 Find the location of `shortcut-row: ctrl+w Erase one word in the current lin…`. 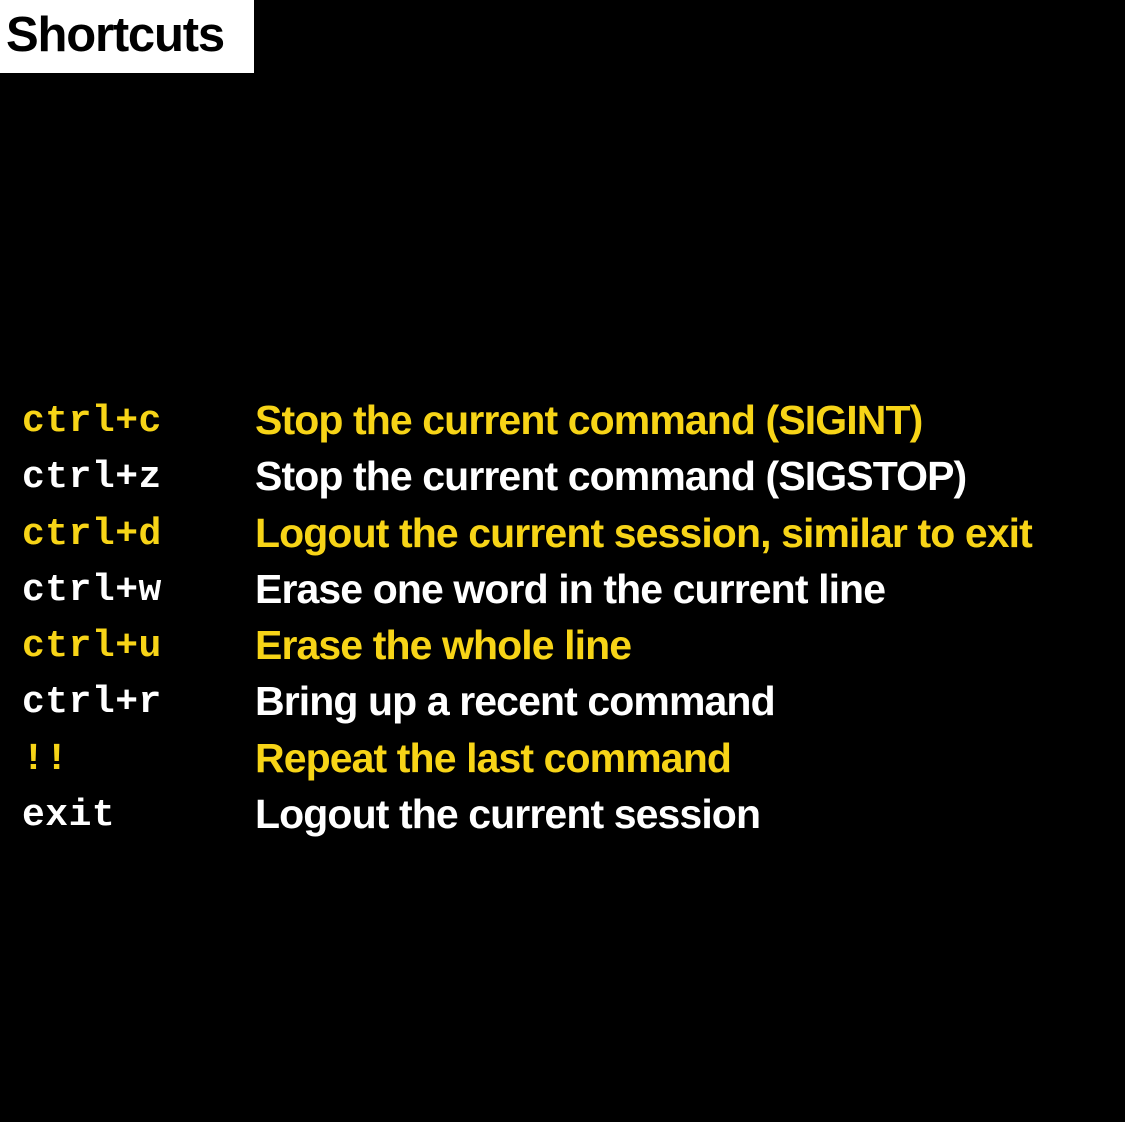

shortcut-row: ctrl+w Erase one word in the current lin… is located at coordinates (562, 590).